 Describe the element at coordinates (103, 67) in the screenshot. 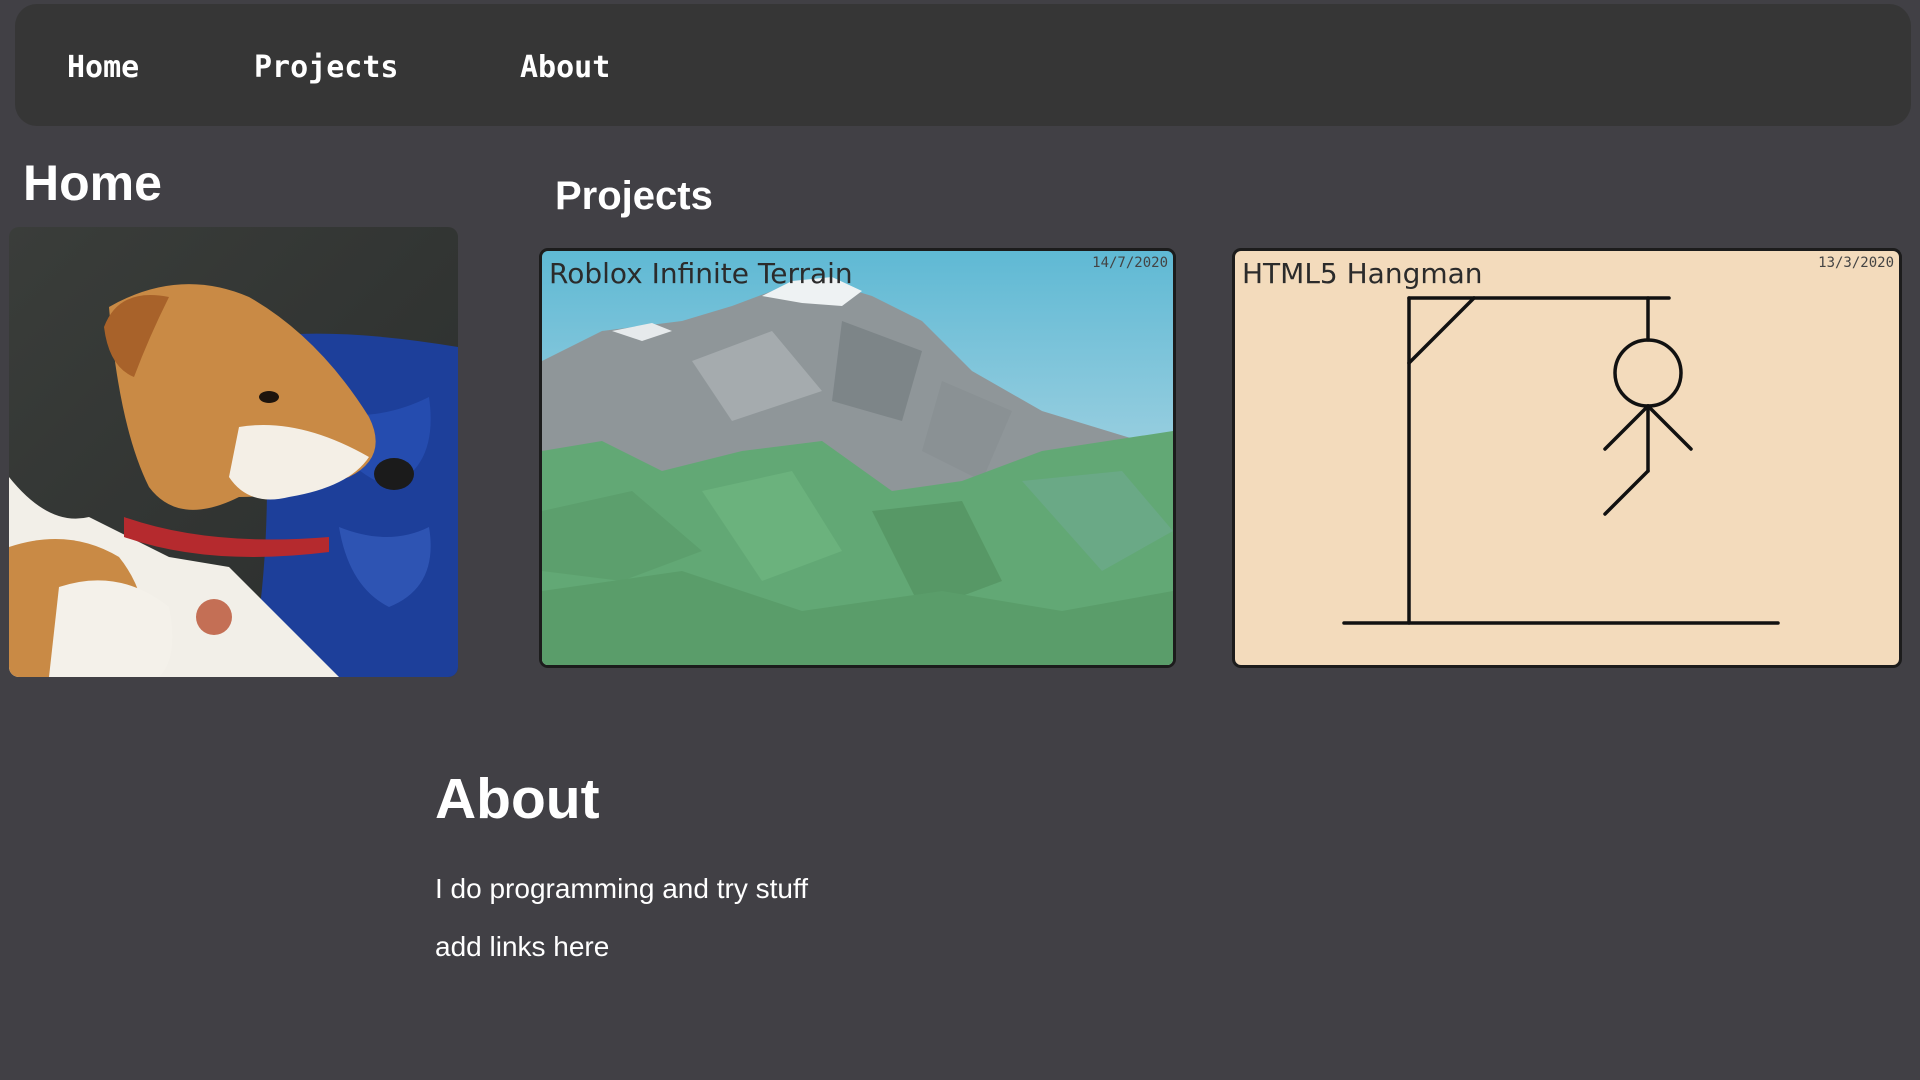

I see `nav-link-home: Home` at that location.